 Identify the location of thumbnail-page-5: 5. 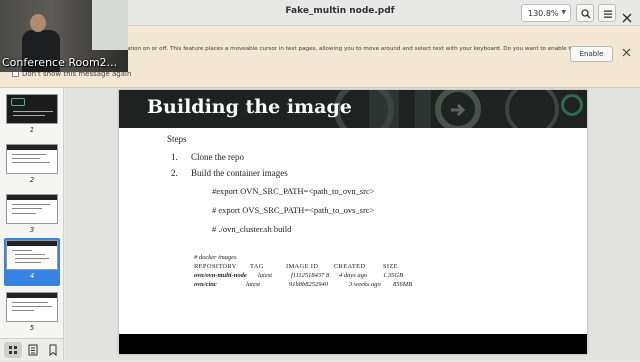
(32, 314).